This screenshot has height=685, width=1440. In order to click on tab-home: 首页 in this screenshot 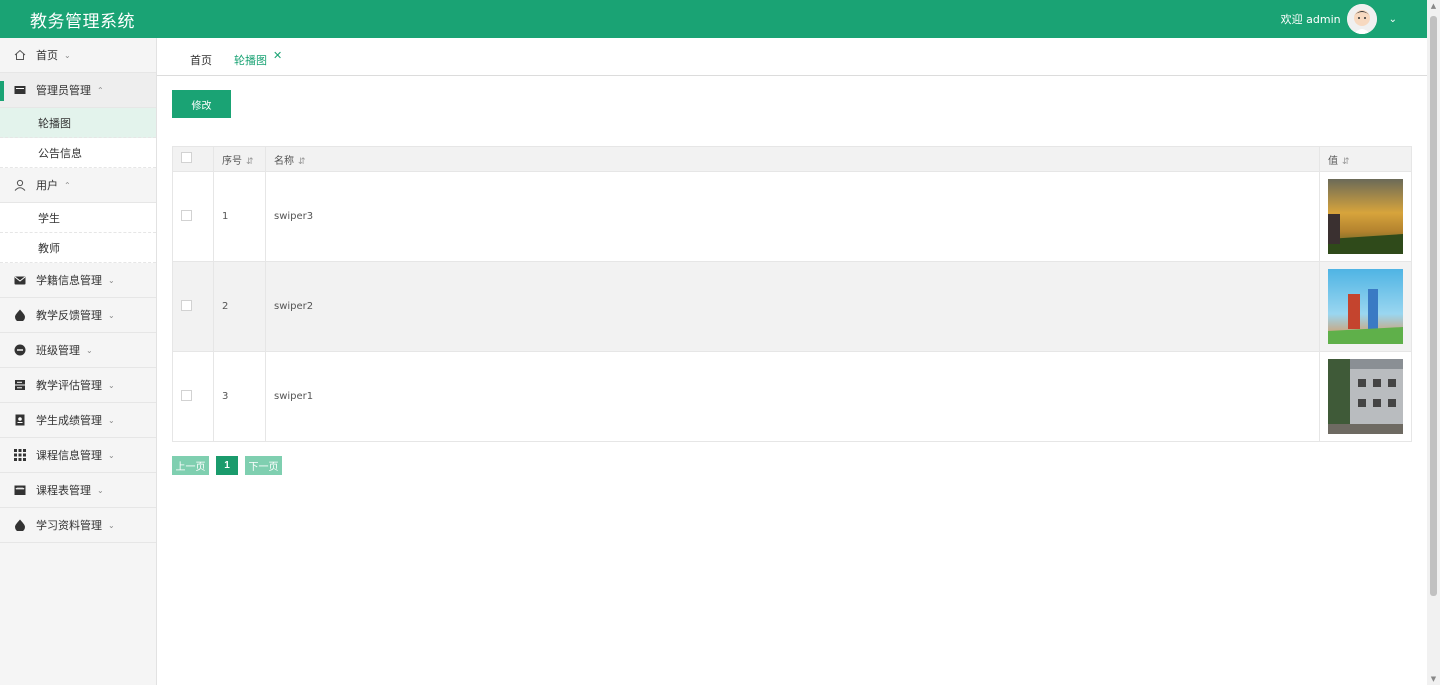, I will do `click(201, 60)`.